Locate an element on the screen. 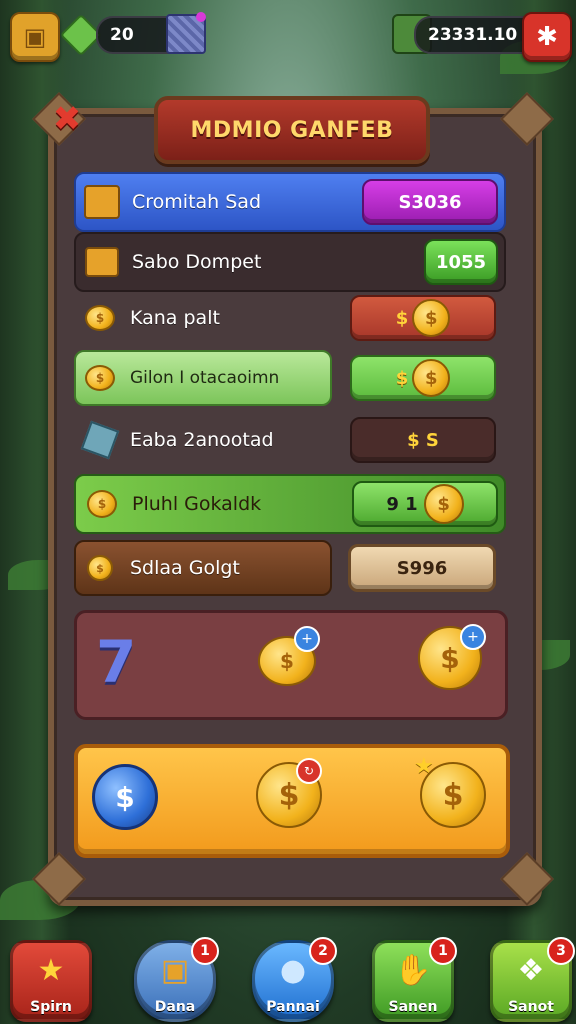 The image size is (576, 1024). settings-button: ✱ is located at coordinates (547, 37).